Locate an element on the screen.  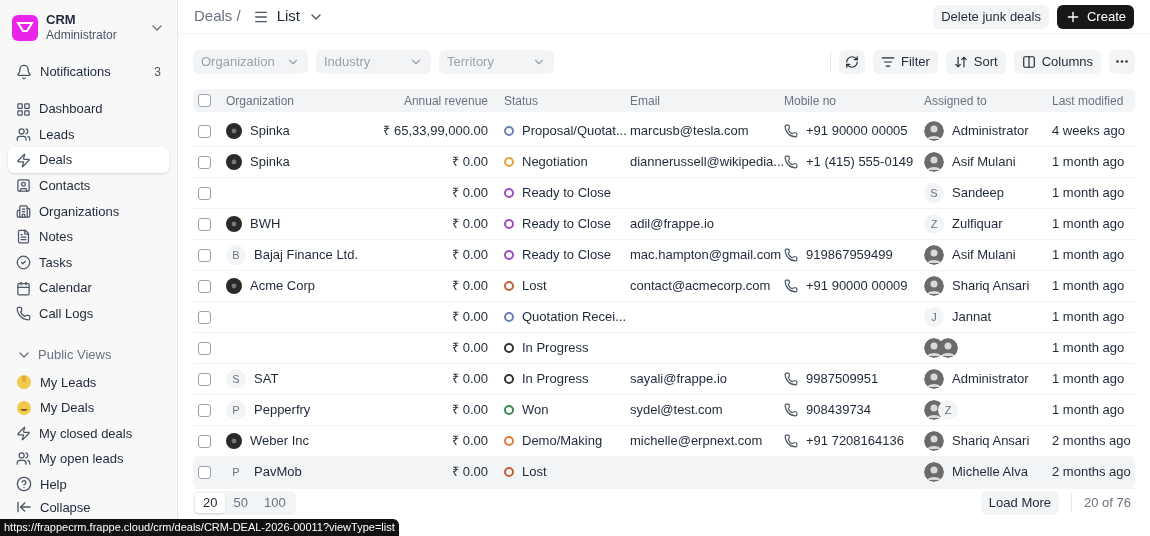
page-size-option: 100 is located at coordinates (274, 502).